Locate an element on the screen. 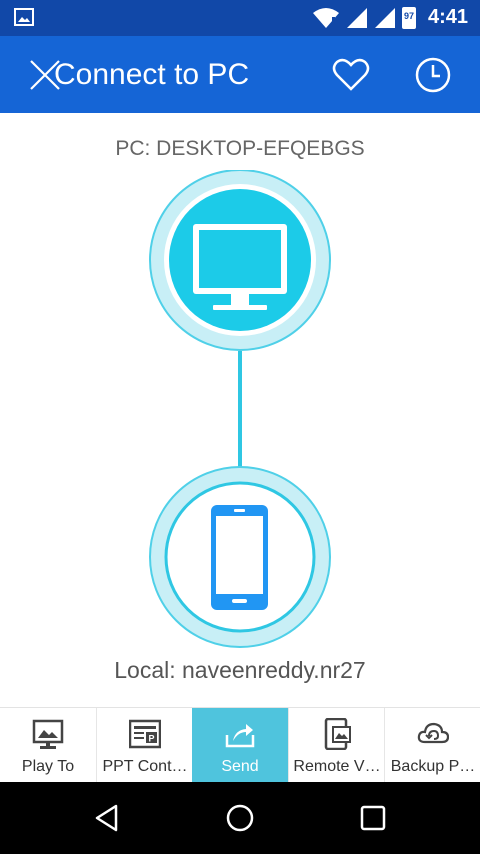  gallery-notification-icon is located at coordinates (24, 17).